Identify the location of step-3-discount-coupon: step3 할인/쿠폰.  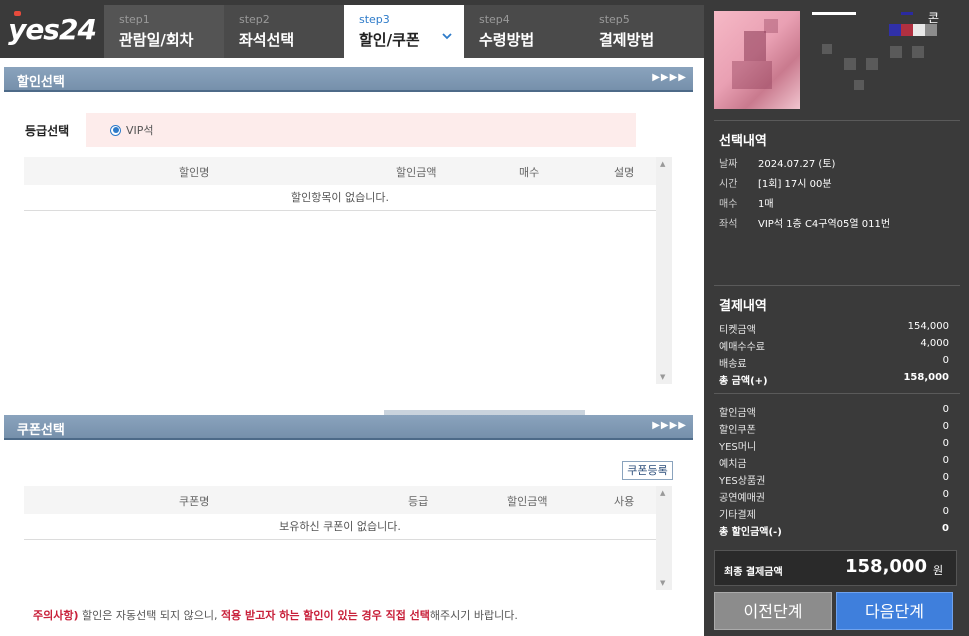
(404, 31).